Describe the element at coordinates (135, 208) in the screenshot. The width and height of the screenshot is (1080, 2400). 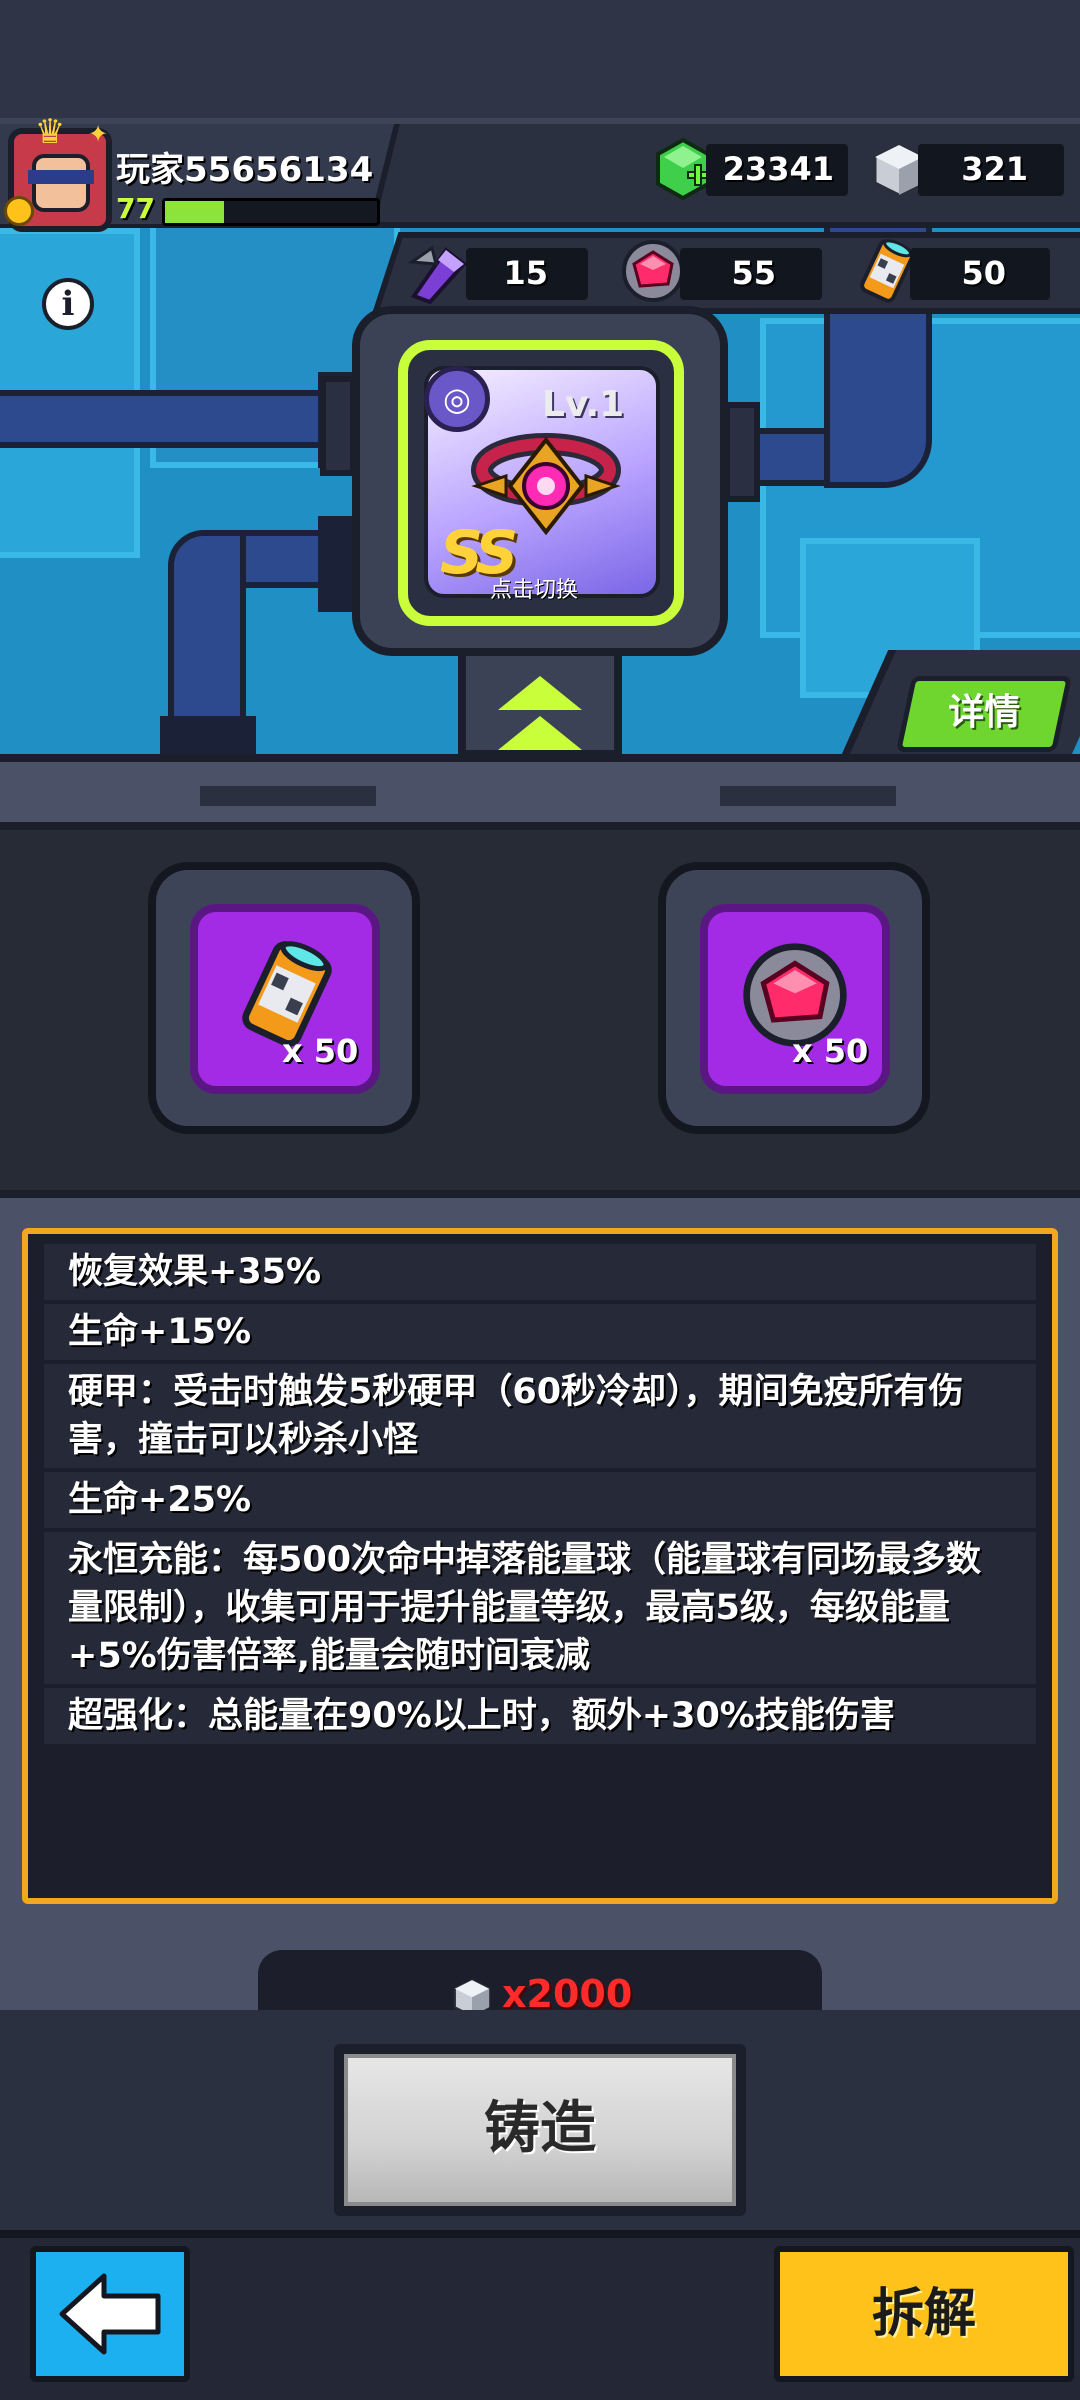
I see `player-level: 77` at that location.